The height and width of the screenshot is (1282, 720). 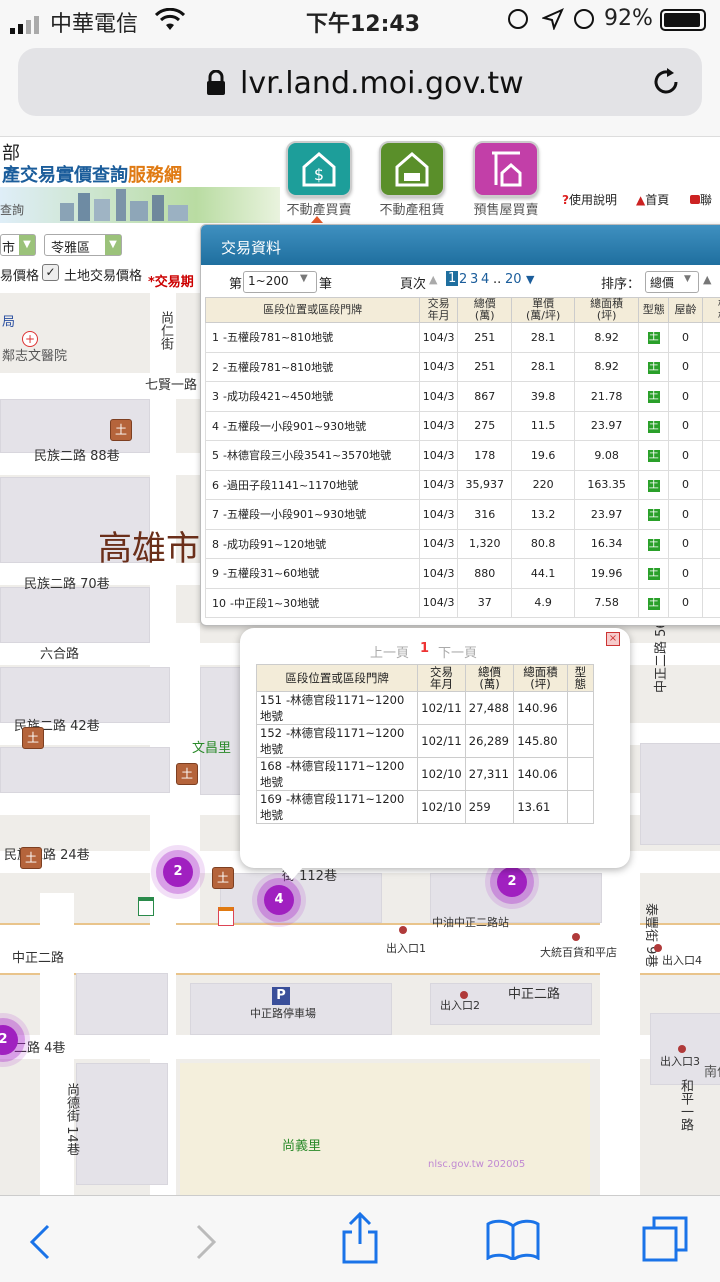 What do you see at coordinates (485, 397) in the screenshot?
I see `cell-total-price: 867` at bounding box center [485, 397].